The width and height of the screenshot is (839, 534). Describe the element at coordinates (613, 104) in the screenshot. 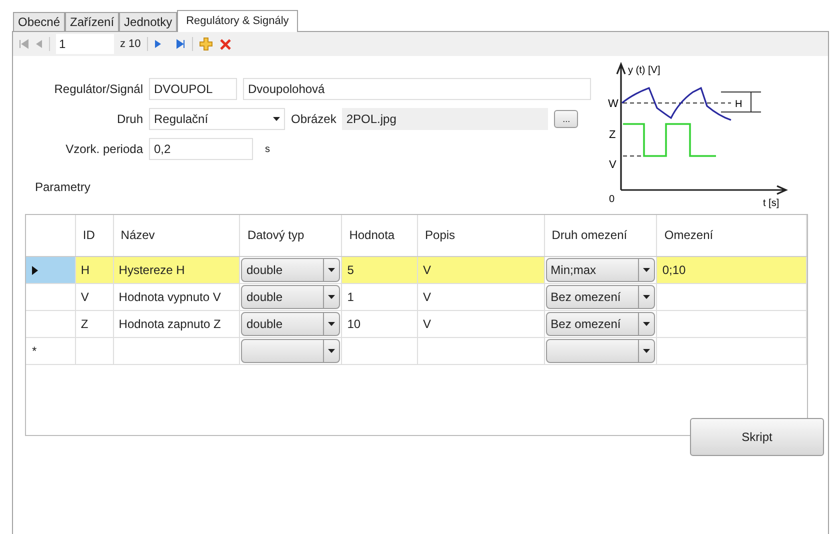

I see `level-label: W` at that location.